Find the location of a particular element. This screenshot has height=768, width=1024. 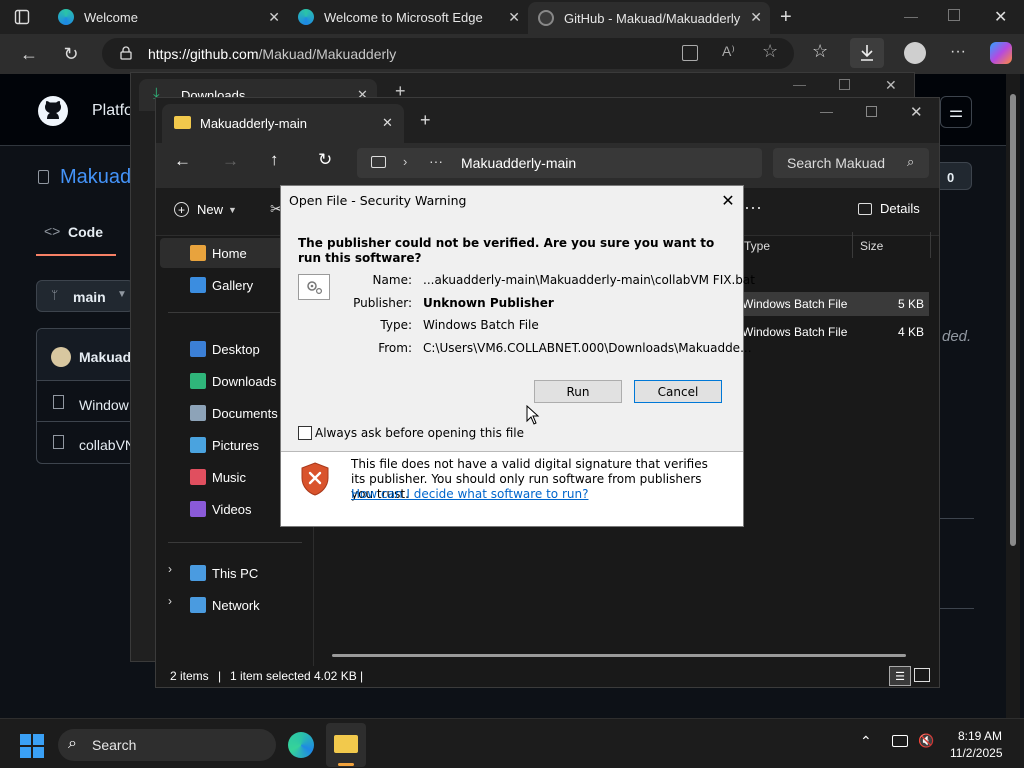

read-aloud-icon: A⁾ is located at coordinates (728, 51).